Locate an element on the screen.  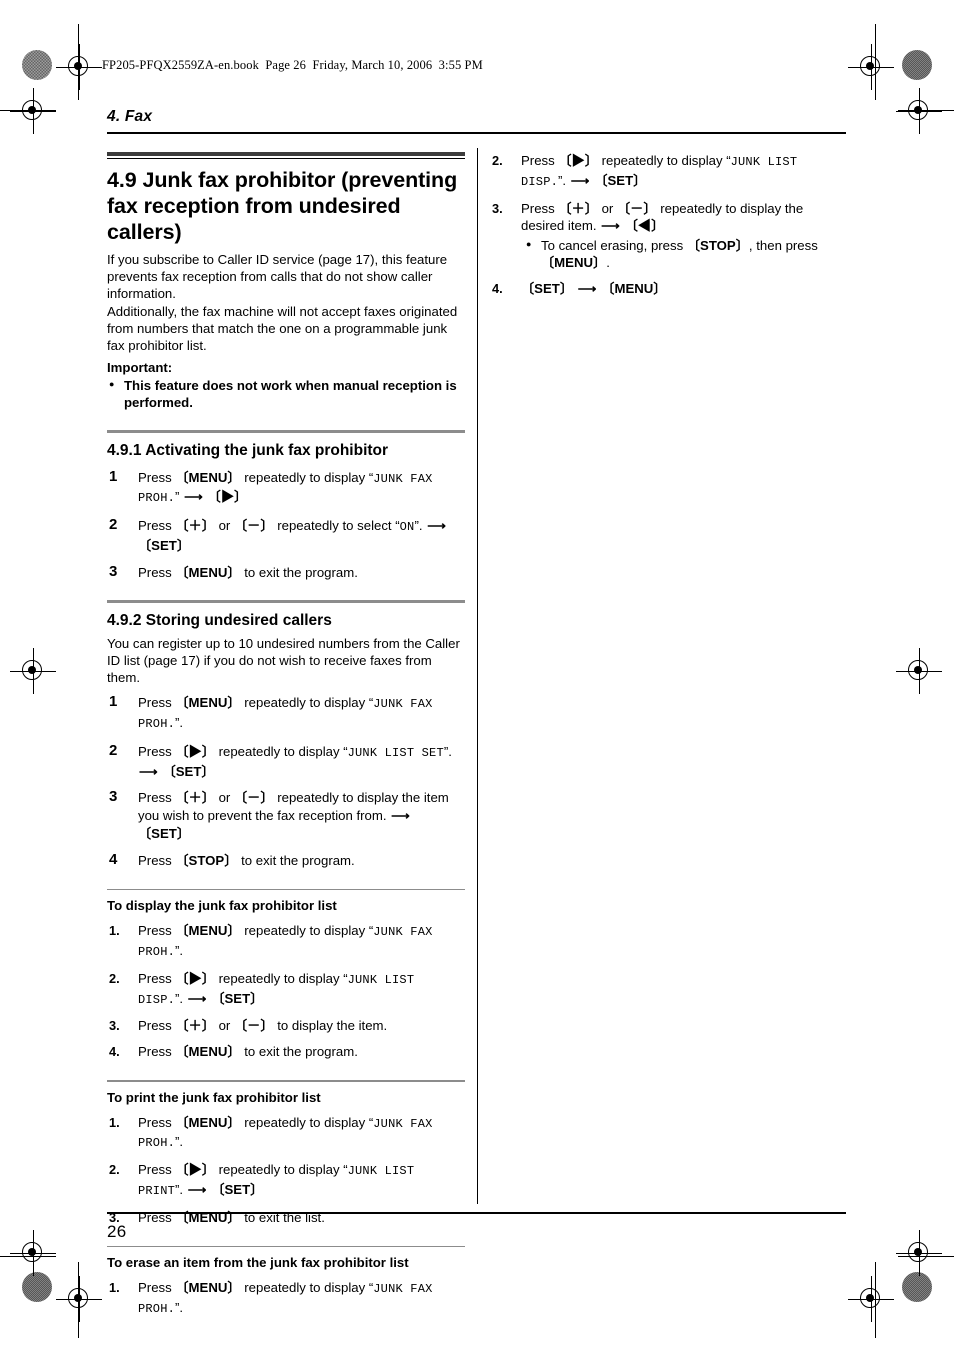
display-list-rule is located at coordinates (286, 889).